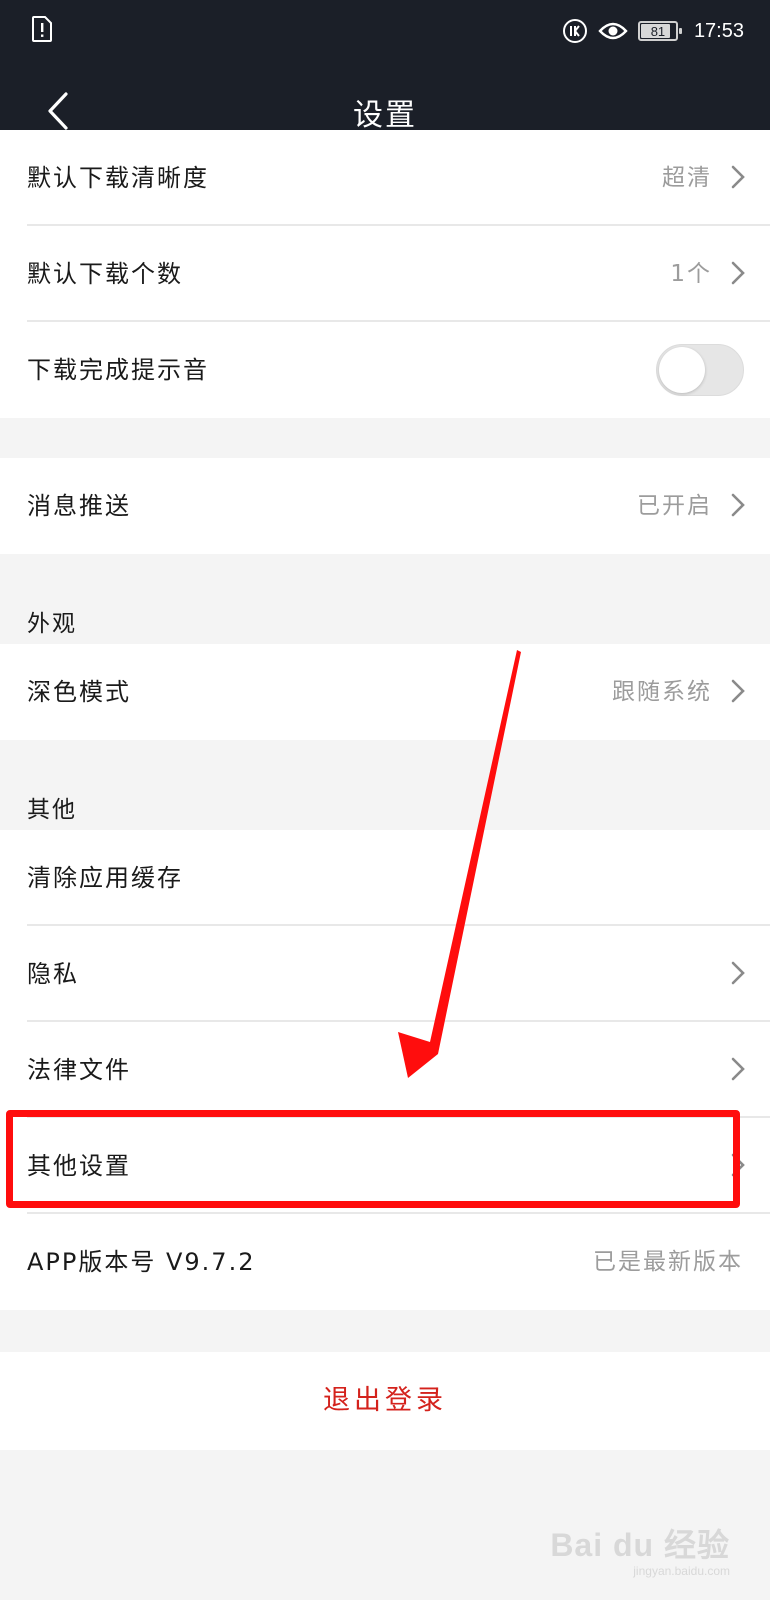 This screenshot has width=770, height=1600. Describe the element at coordinates (385, 1262) in the screenshot. I see `settings-row-app-version: APP版本号 V9.7.2 已是最新版本` at that location.